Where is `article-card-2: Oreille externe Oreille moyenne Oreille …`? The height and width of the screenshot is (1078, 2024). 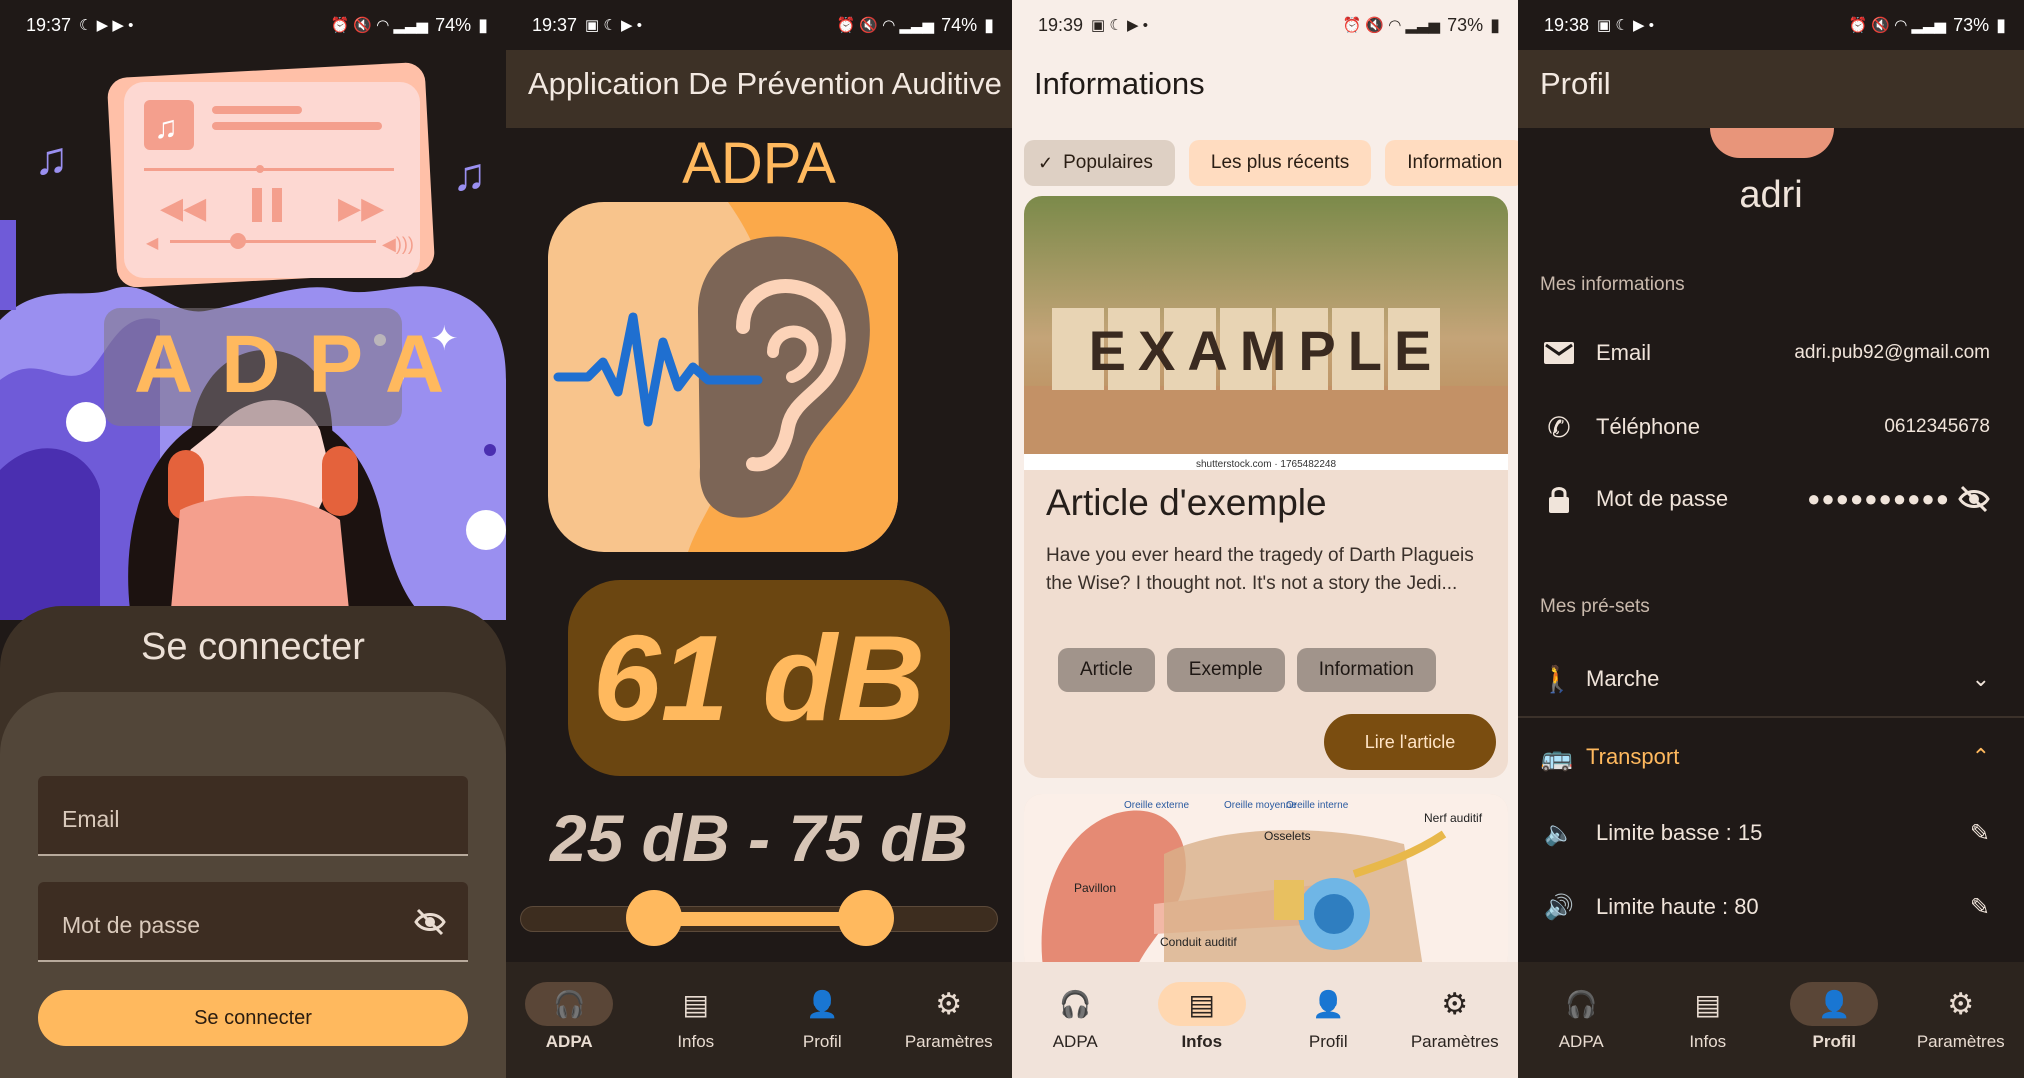
article-card-2: Oreille externe Oreille moyenne Oreille … is located at coordinates (1266, 884).